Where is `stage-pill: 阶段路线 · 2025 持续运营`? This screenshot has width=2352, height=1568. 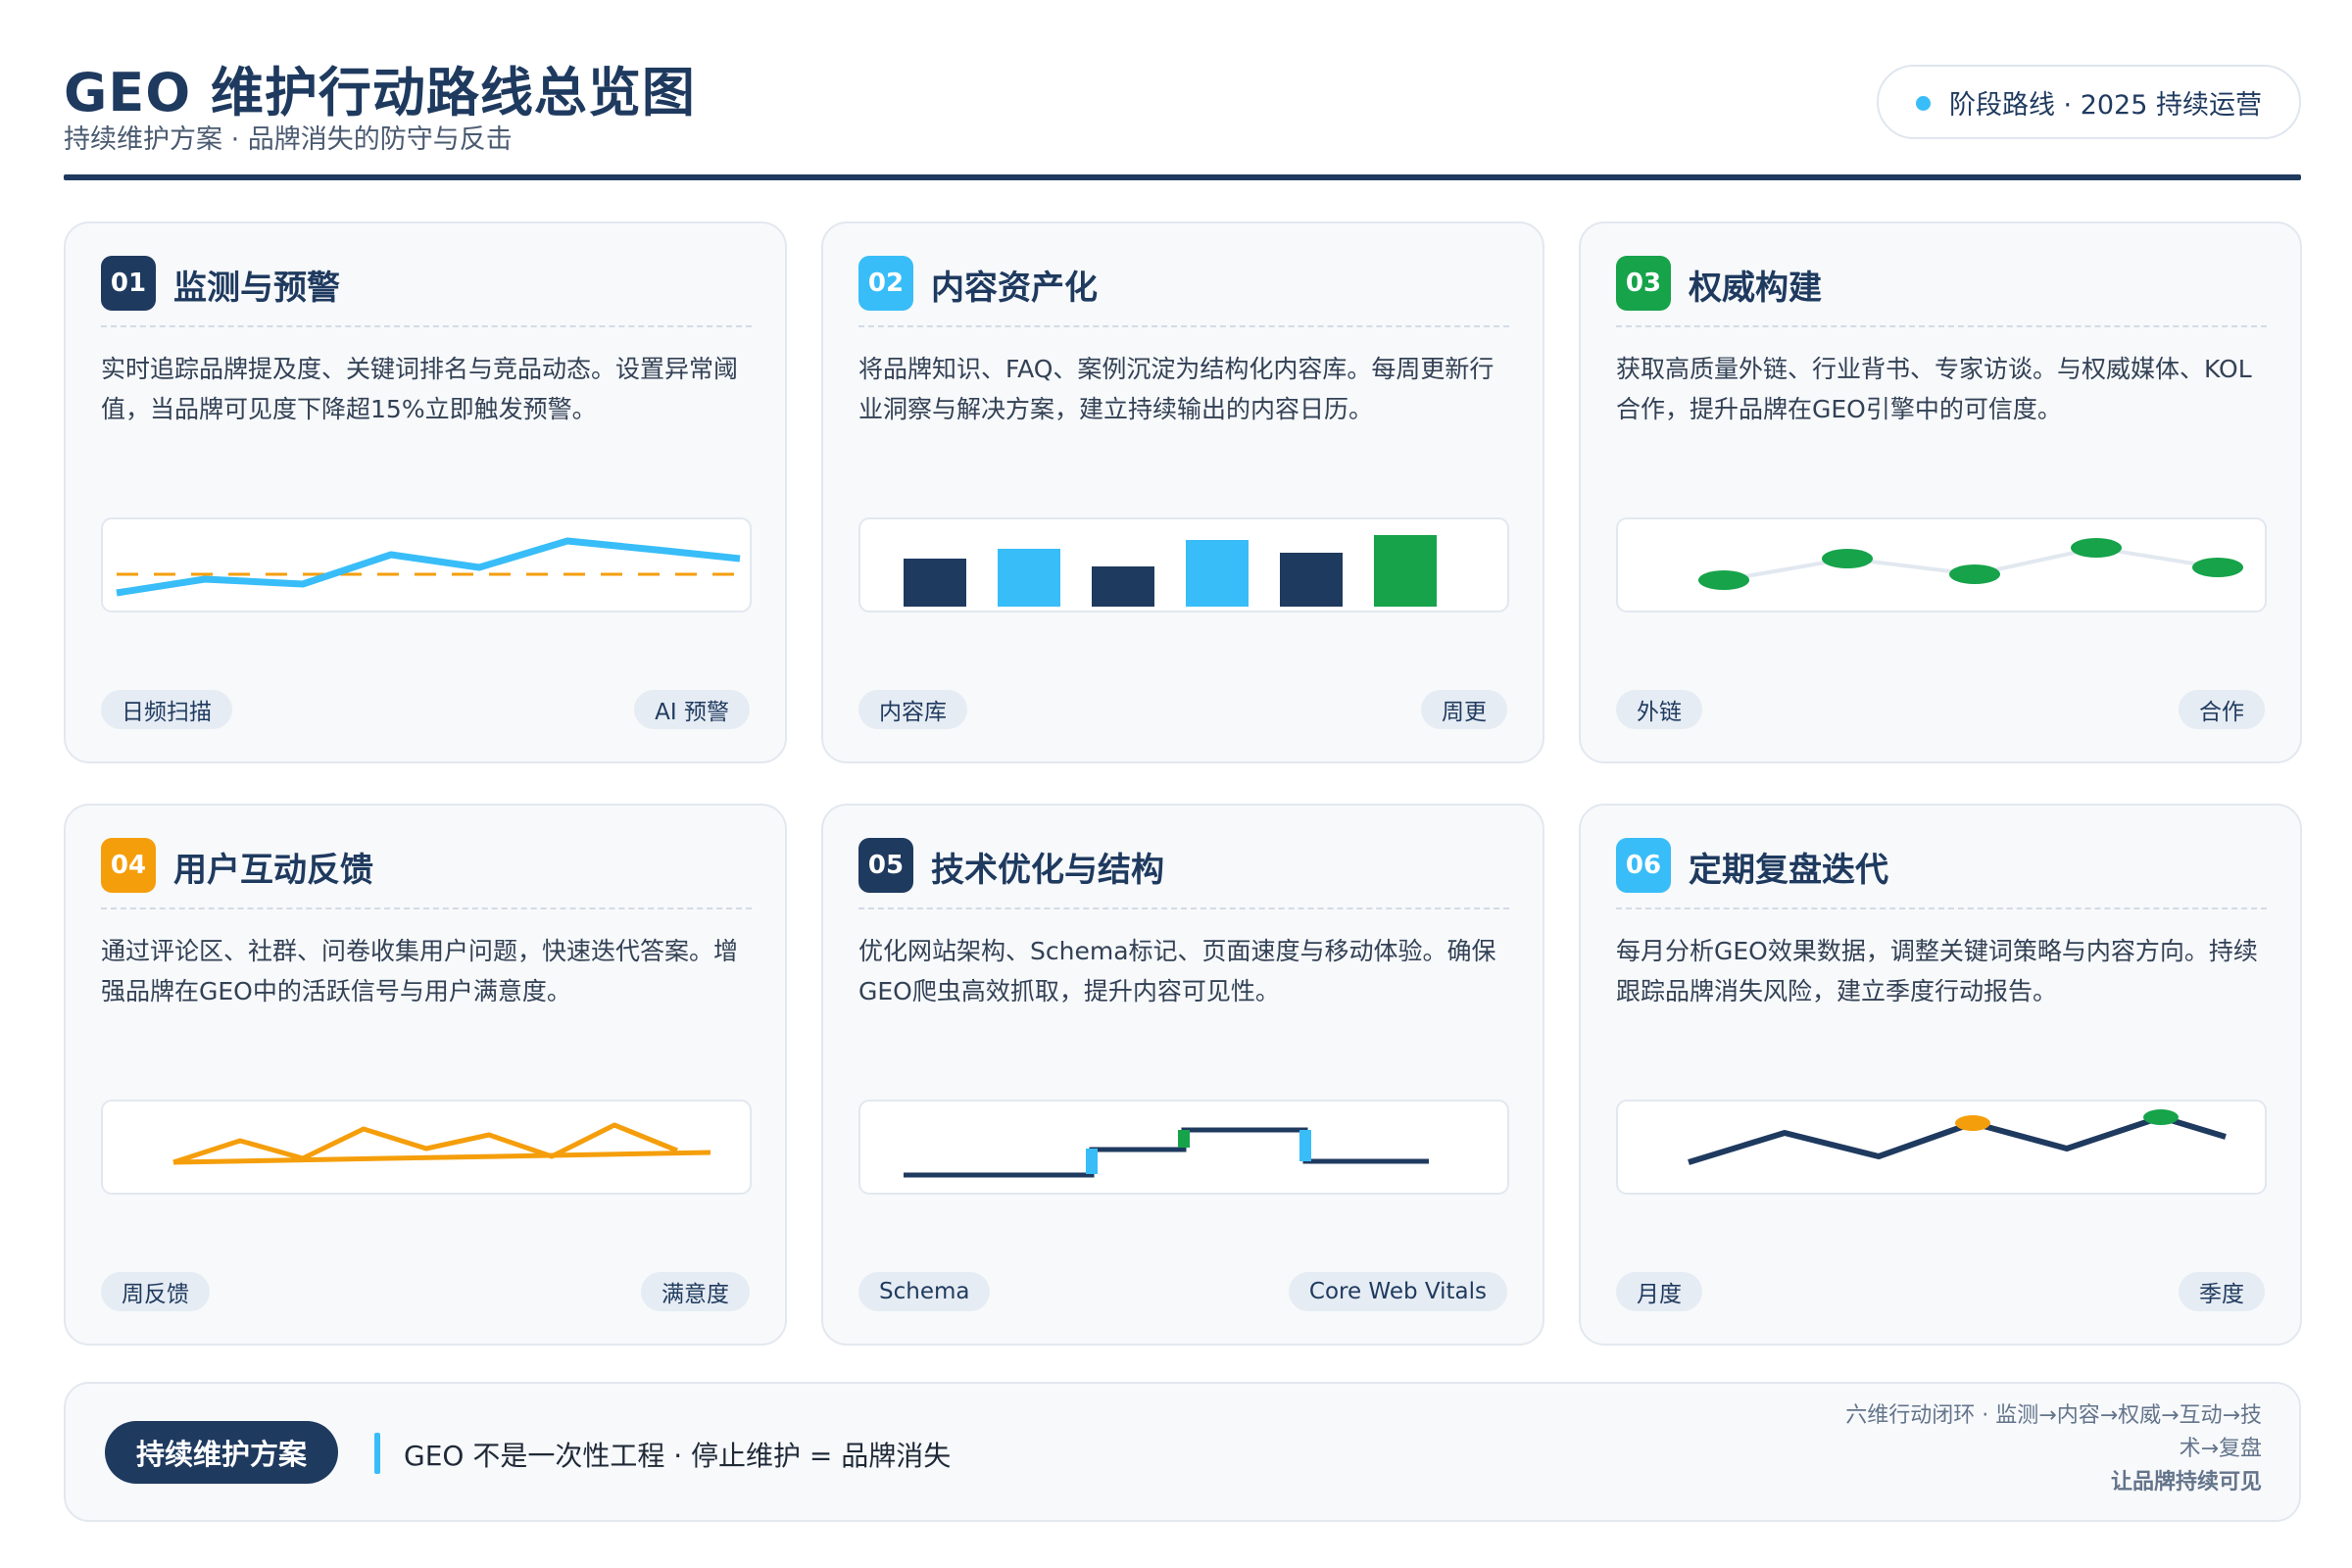
stage-pill: 阶段路线 · 2025 持续运营 is located at coordinates (2088, 102).